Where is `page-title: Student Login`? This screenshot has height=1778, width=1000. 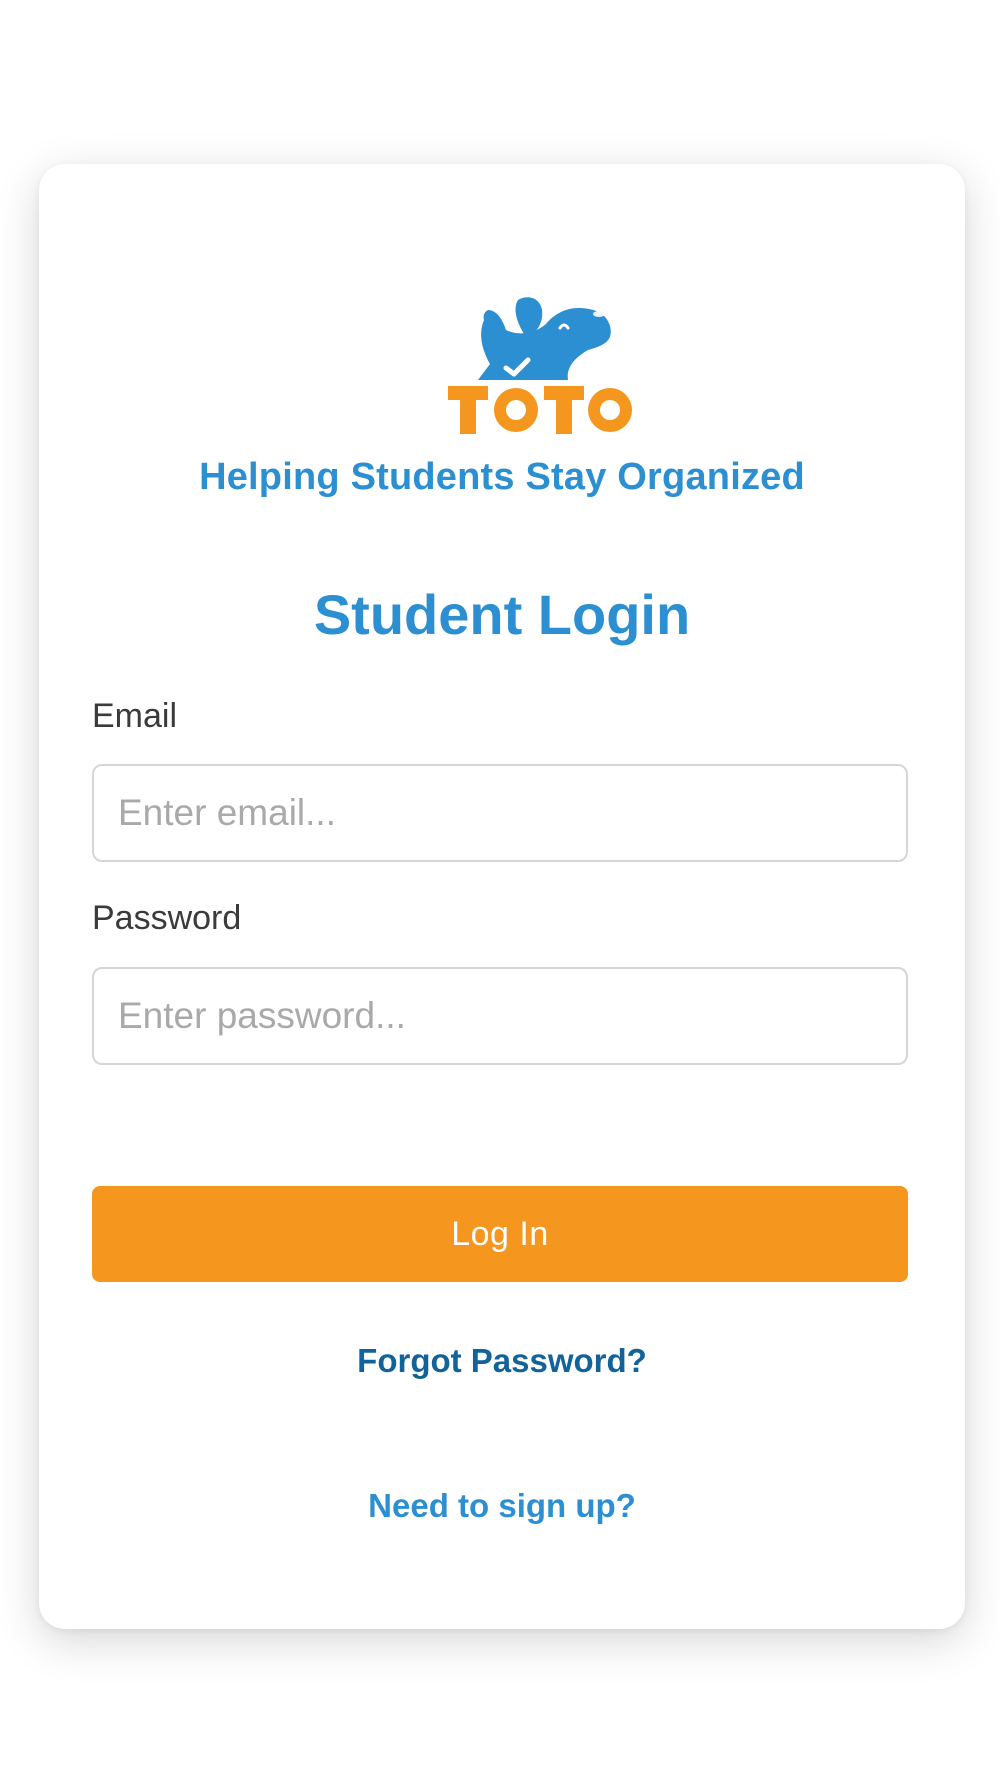
page-title: Student Login is located at coordinates (502, 614).